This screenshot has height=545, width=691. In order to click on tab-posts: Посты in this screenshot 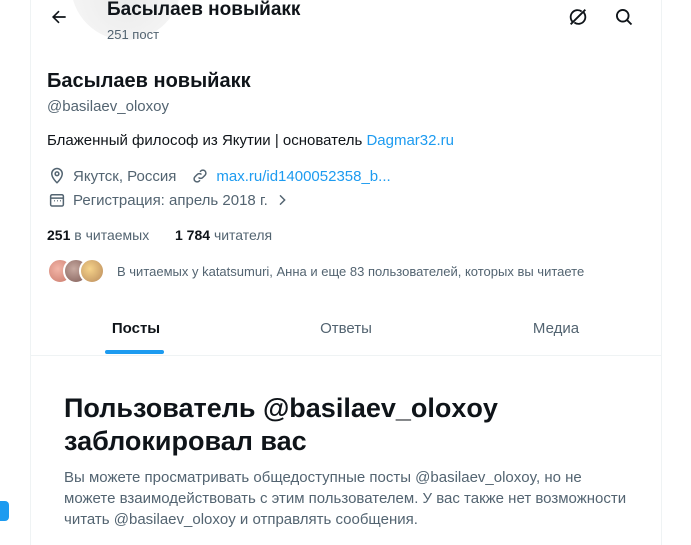, I will do `click(136, 327)`.